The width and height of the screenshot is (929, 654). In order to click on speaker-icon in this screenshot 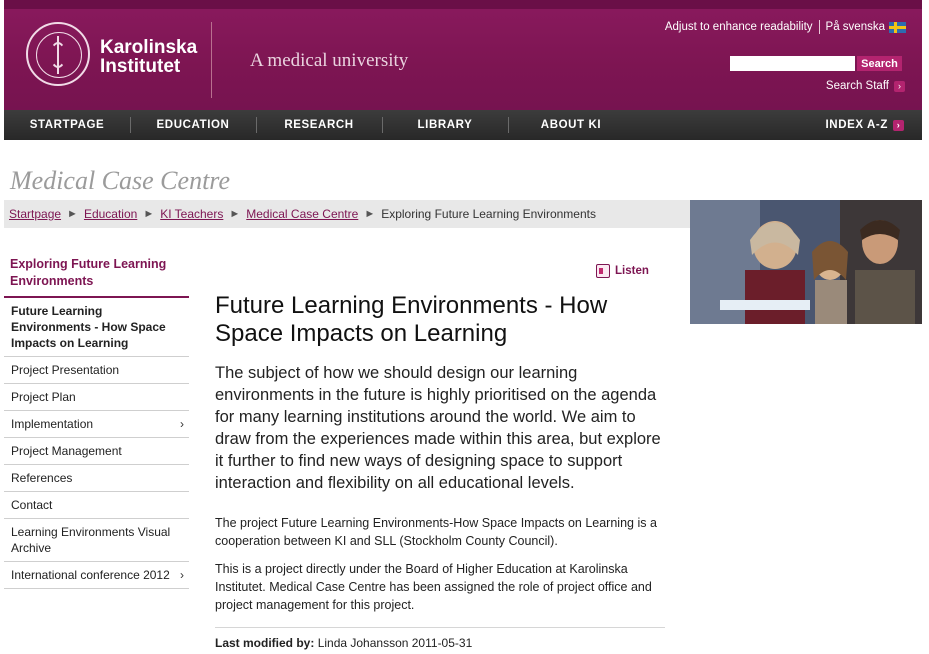, I will do `click(603, 271)`.